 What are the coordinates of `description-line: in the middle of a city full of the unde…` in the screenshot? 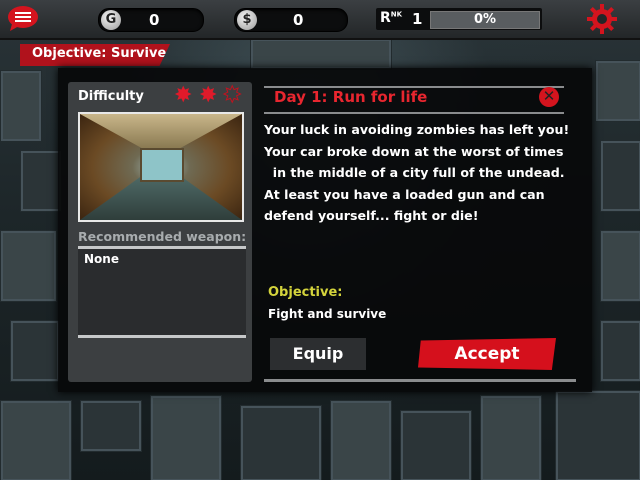 It's located at (414, 172).